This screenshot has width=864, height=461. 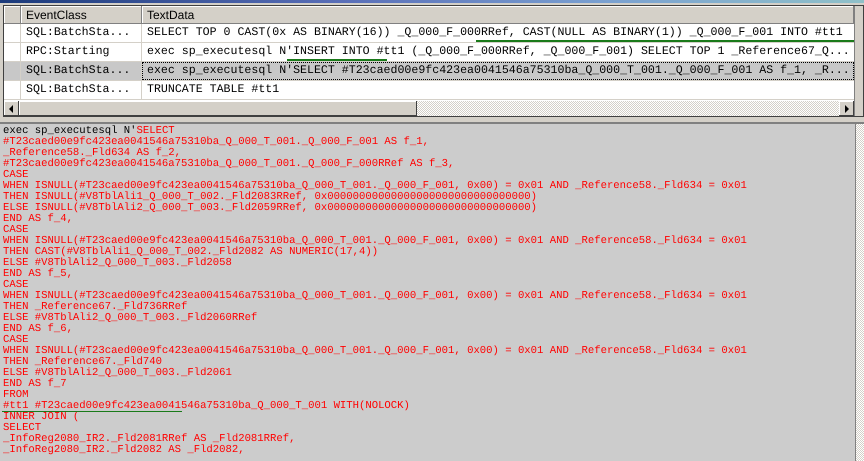 I want to click on trace-row: SQL:BatchSta... SELECT TOP 0 CAST(0x AS BINARY(16)) _Q_000_F_000RRef, CAST(NULL AS BINARY(1)) _Q_000_F_001 INTO #tt1, so click(x=429, y=33).